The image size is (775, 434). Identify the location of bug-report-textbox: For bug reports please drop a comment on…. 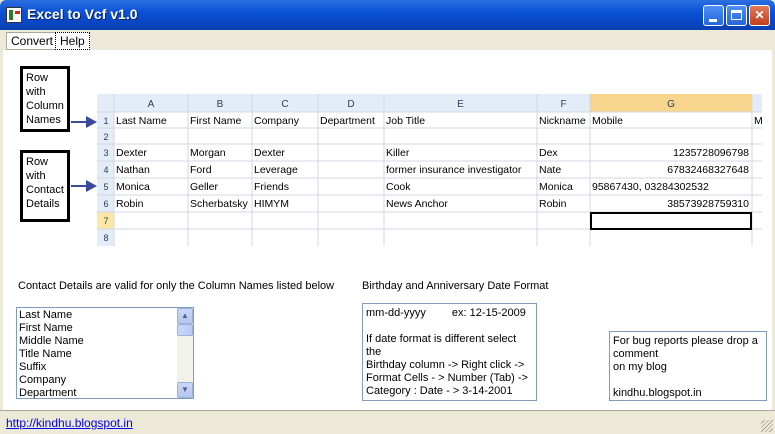
(688, 366).